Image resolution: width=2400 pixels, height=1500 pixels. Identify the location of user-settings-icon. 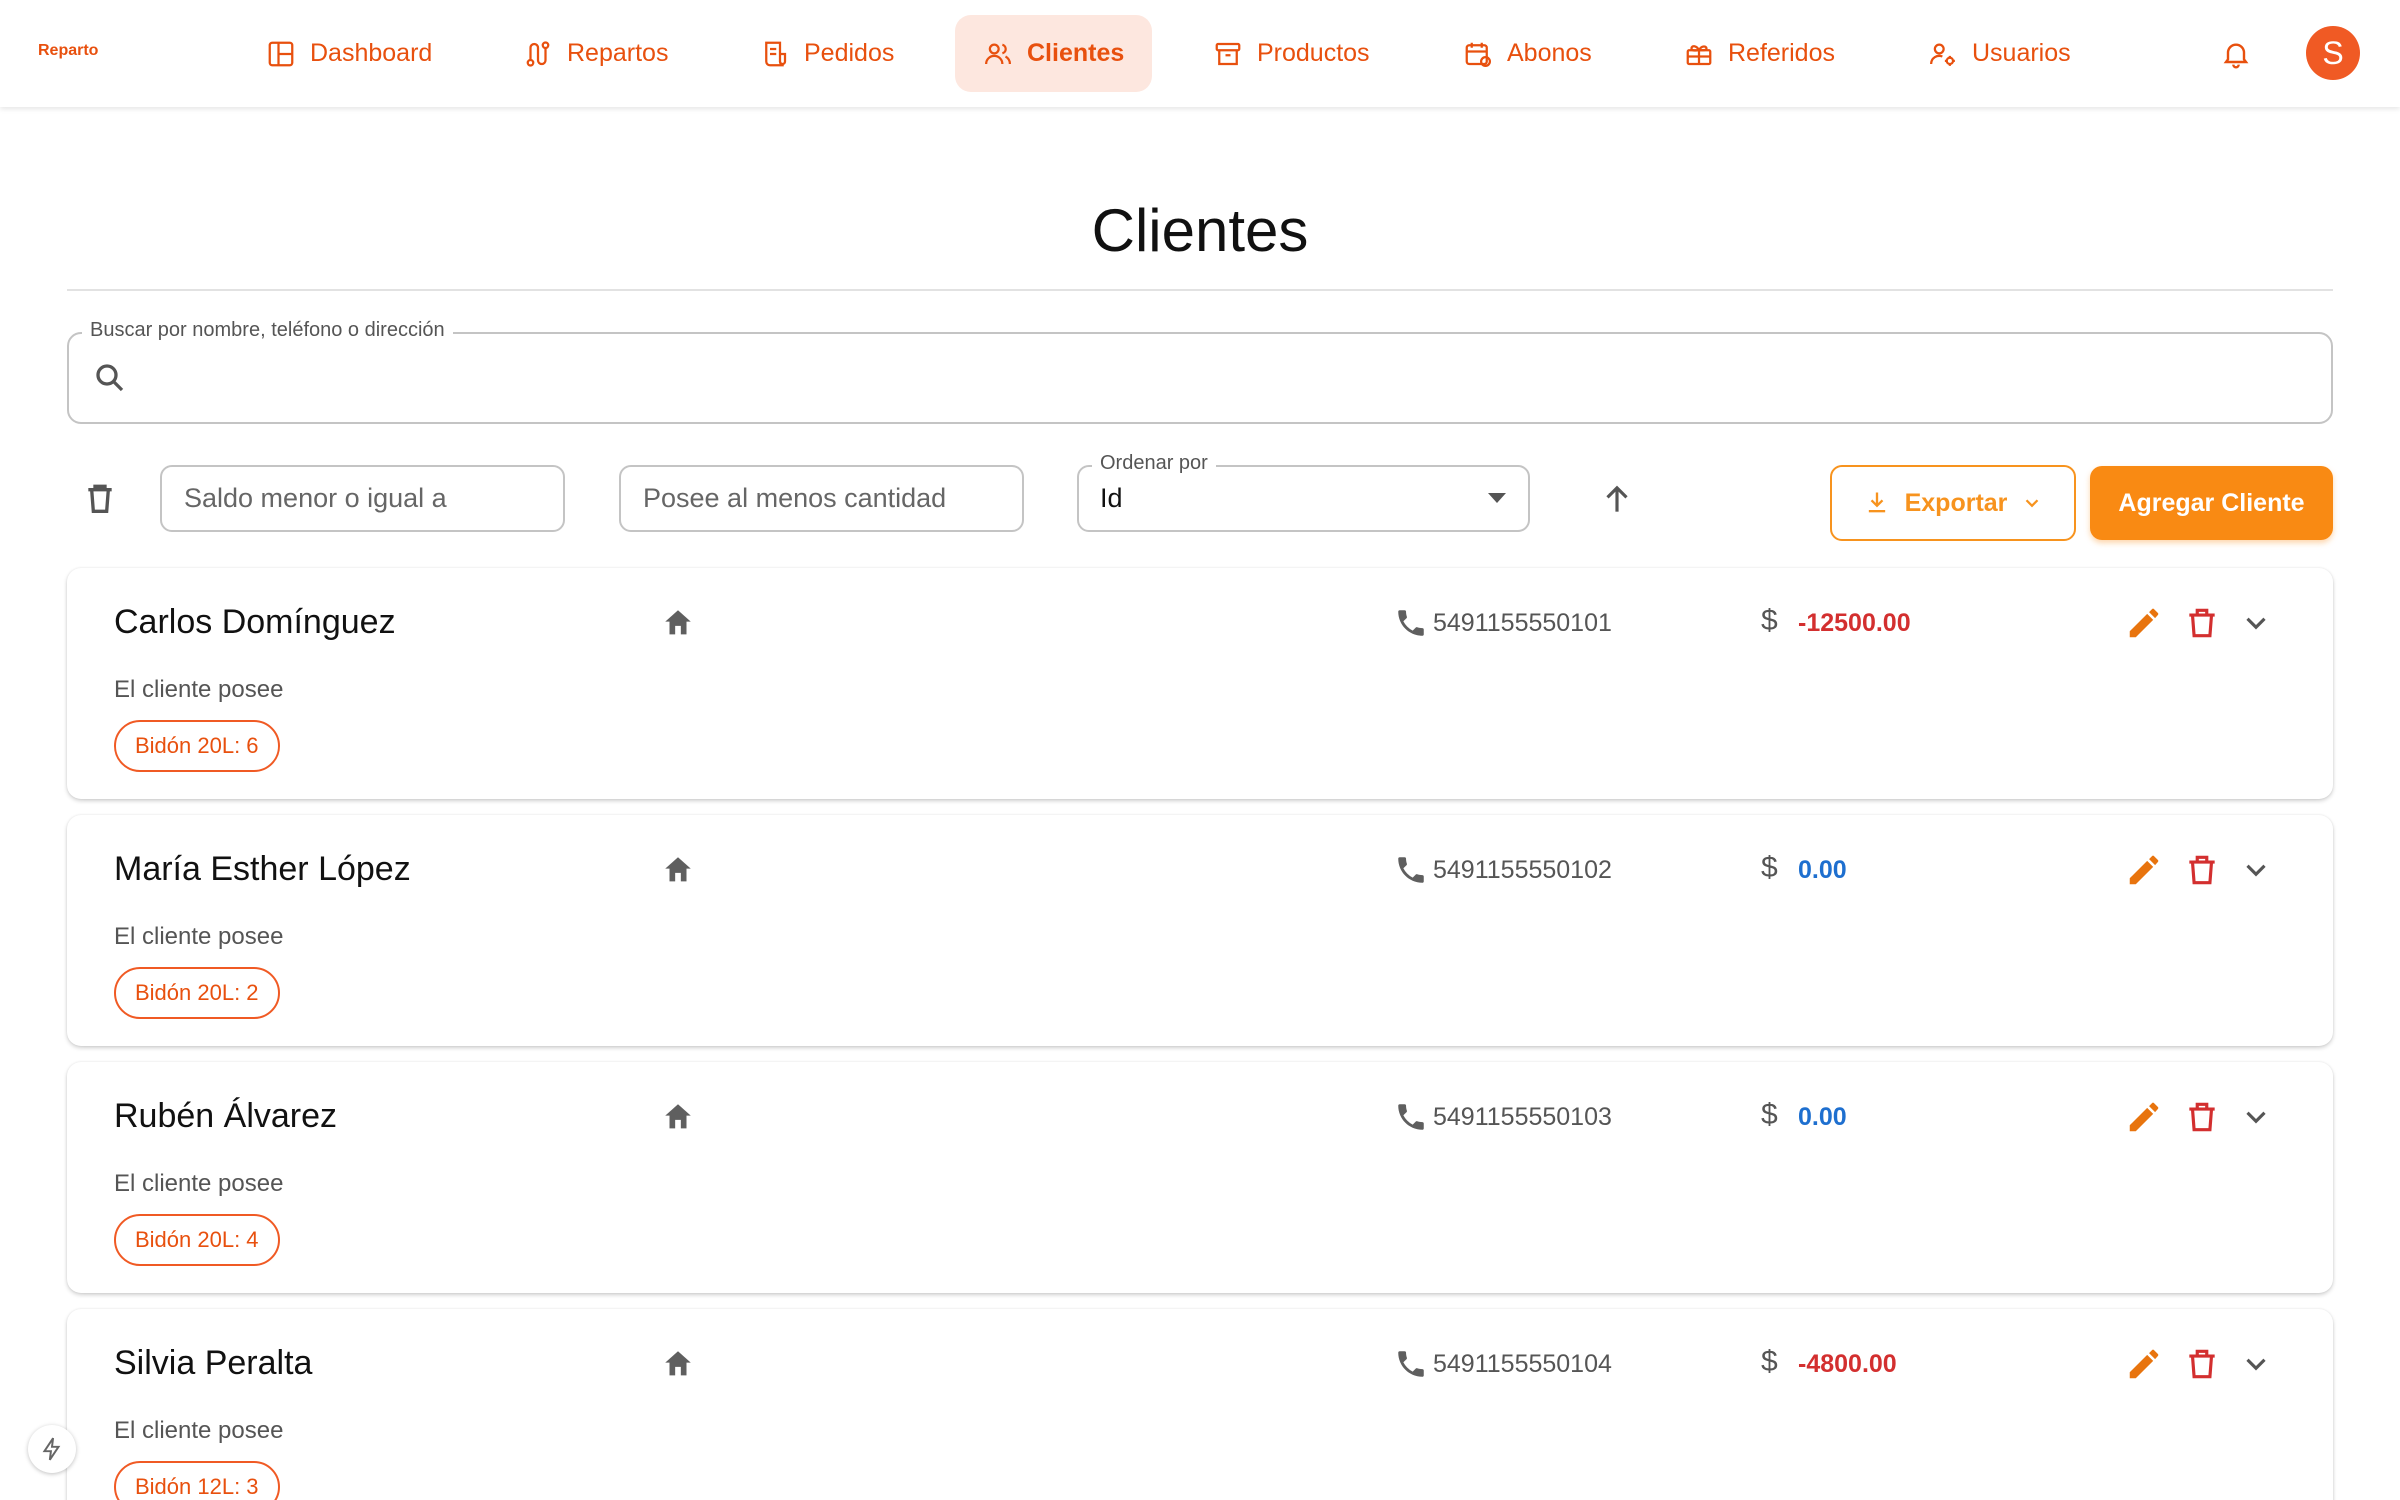
(1942, 54).